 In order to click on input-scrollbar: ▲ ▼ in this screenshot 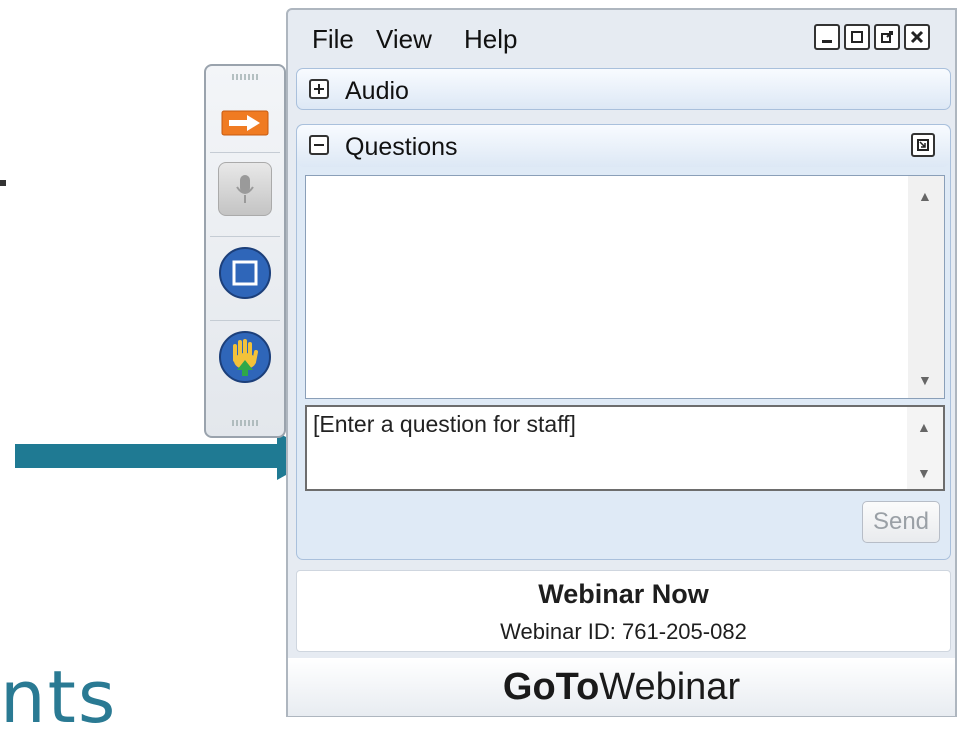, I will do `click(925, 448)`.